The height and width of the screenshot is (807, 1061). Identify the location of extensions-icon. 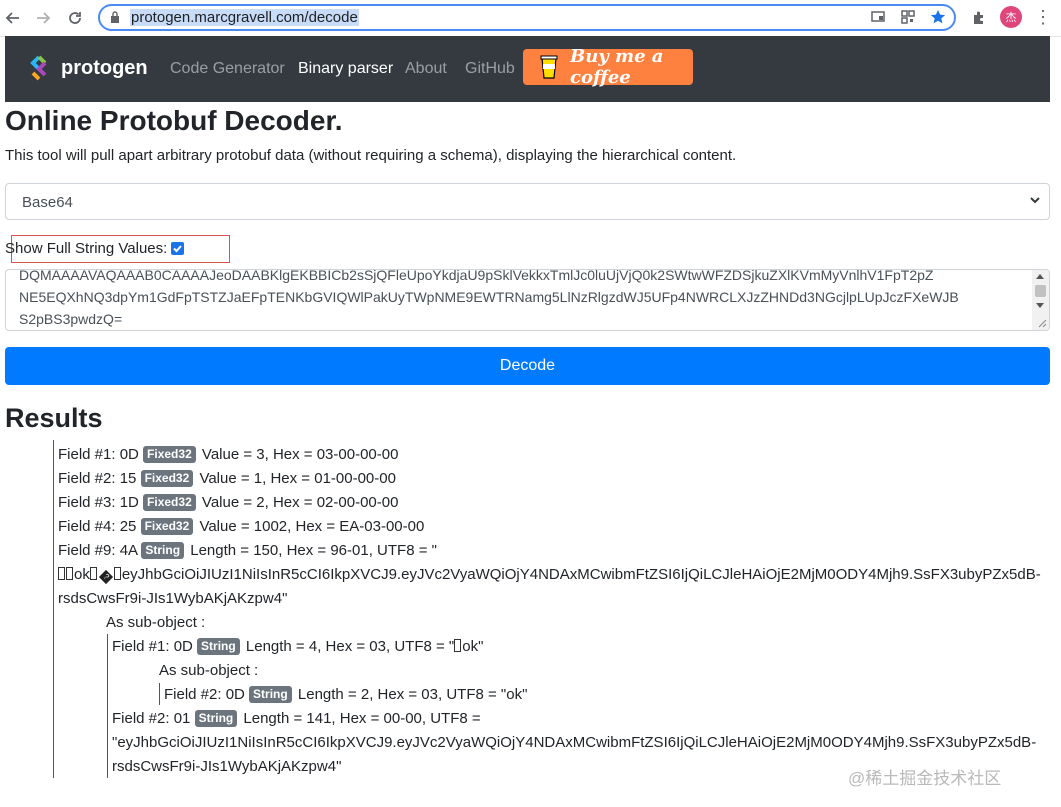
(979, 18).